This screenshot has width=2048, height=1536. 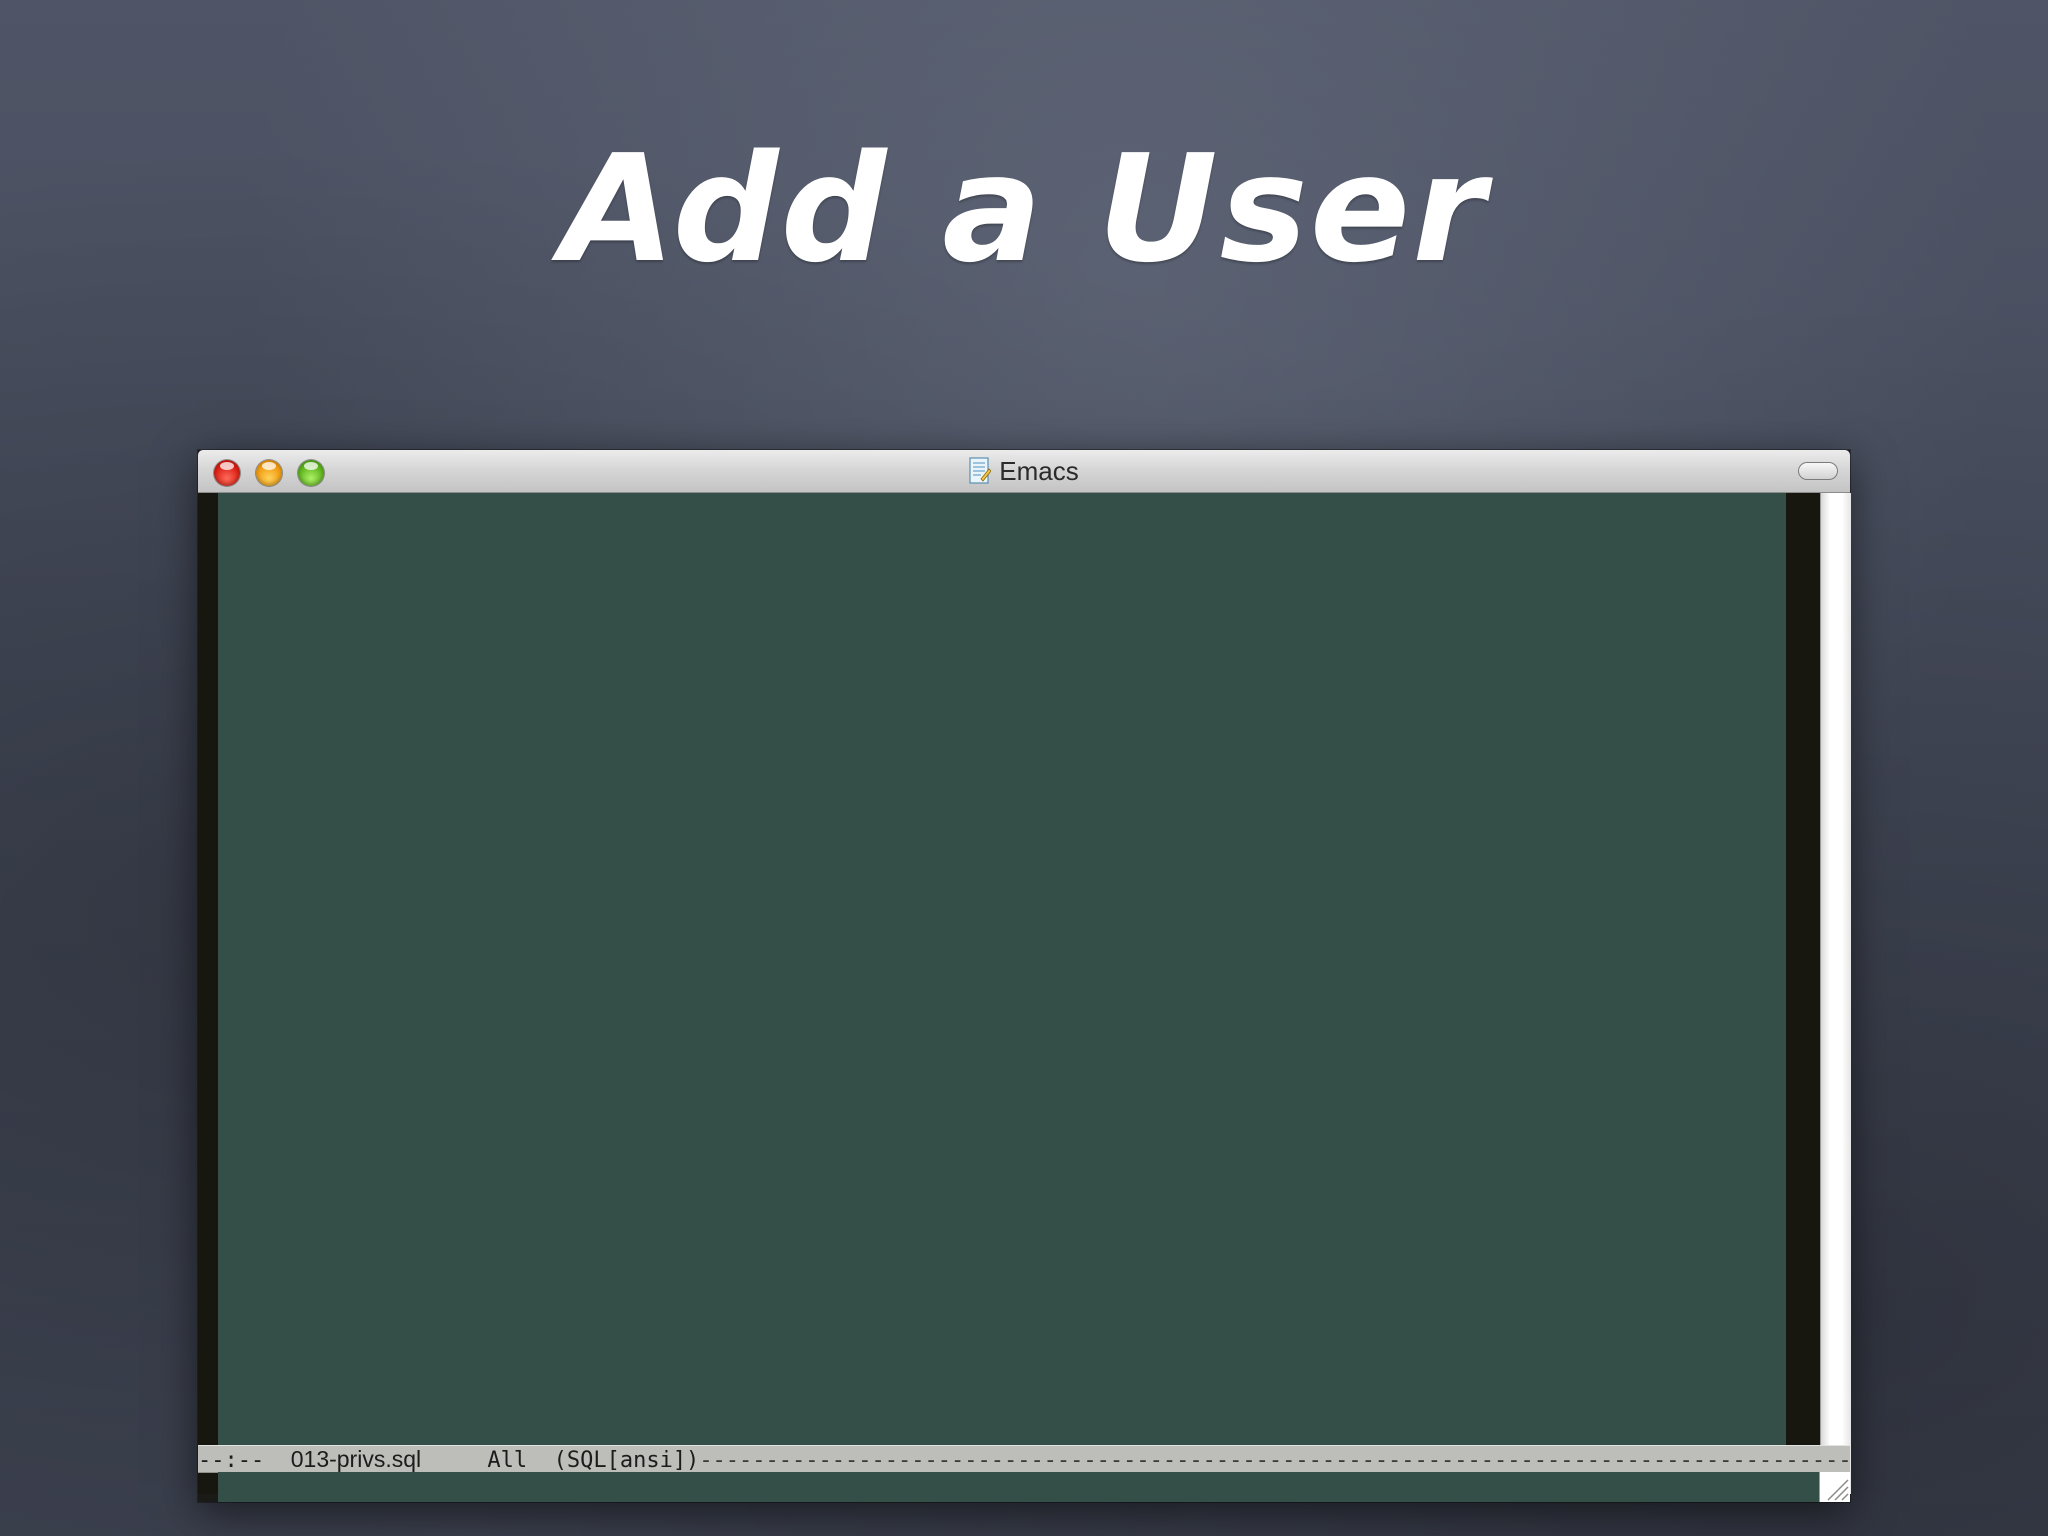 What do you see at coordinates (208, 993) in the screenshot?
I see `left-fringe` at bounding box center [208, 993].